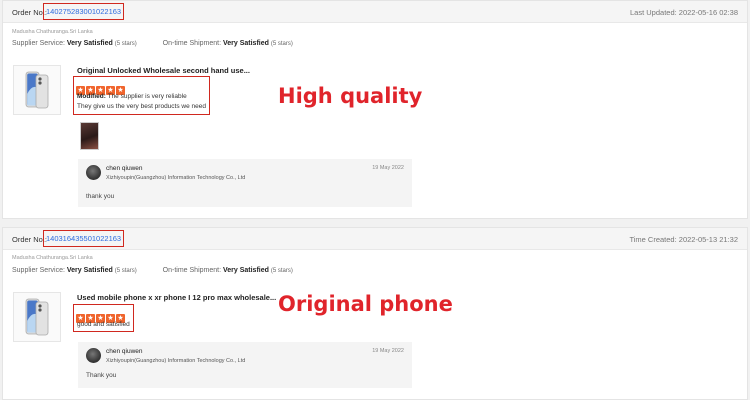 This screenshot has width=750, height=400. I want to click on highlighted-feedback: ★ ★ ★ ★ ★ good and satisfied, so click(103, 318).